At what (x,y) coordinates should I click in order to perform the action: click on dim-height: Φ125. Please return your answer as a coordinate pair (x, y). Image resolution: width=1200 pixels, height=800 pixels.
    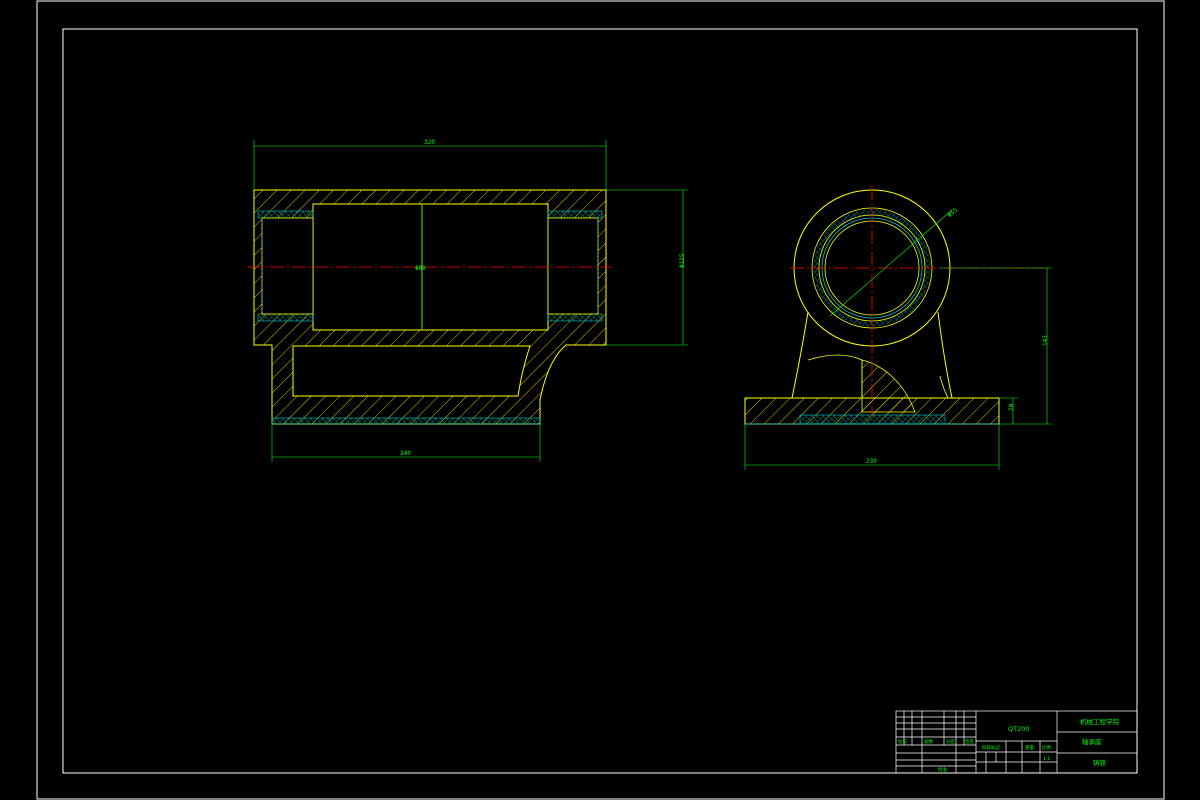
    Looking at the image, I should click on (682, 260).